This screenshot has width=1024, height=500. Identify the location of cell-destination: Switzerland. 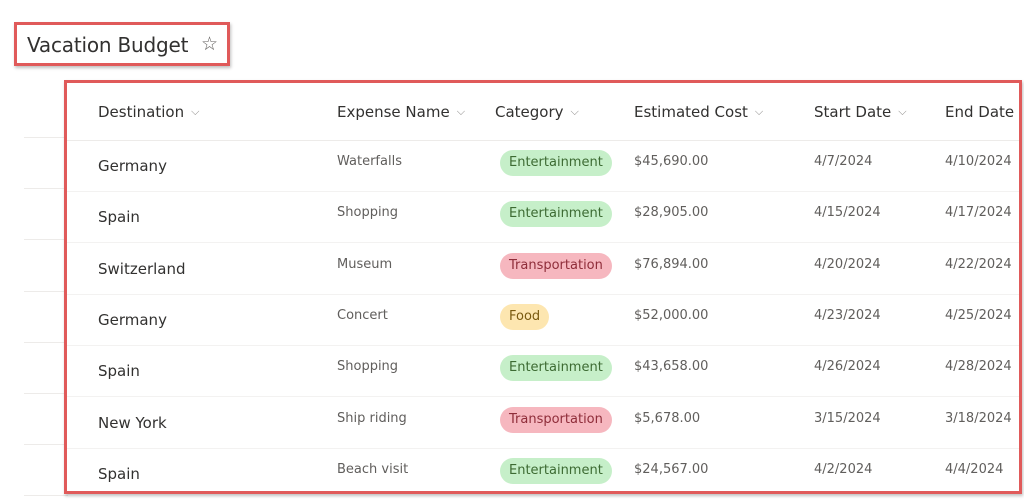
(142, 268).